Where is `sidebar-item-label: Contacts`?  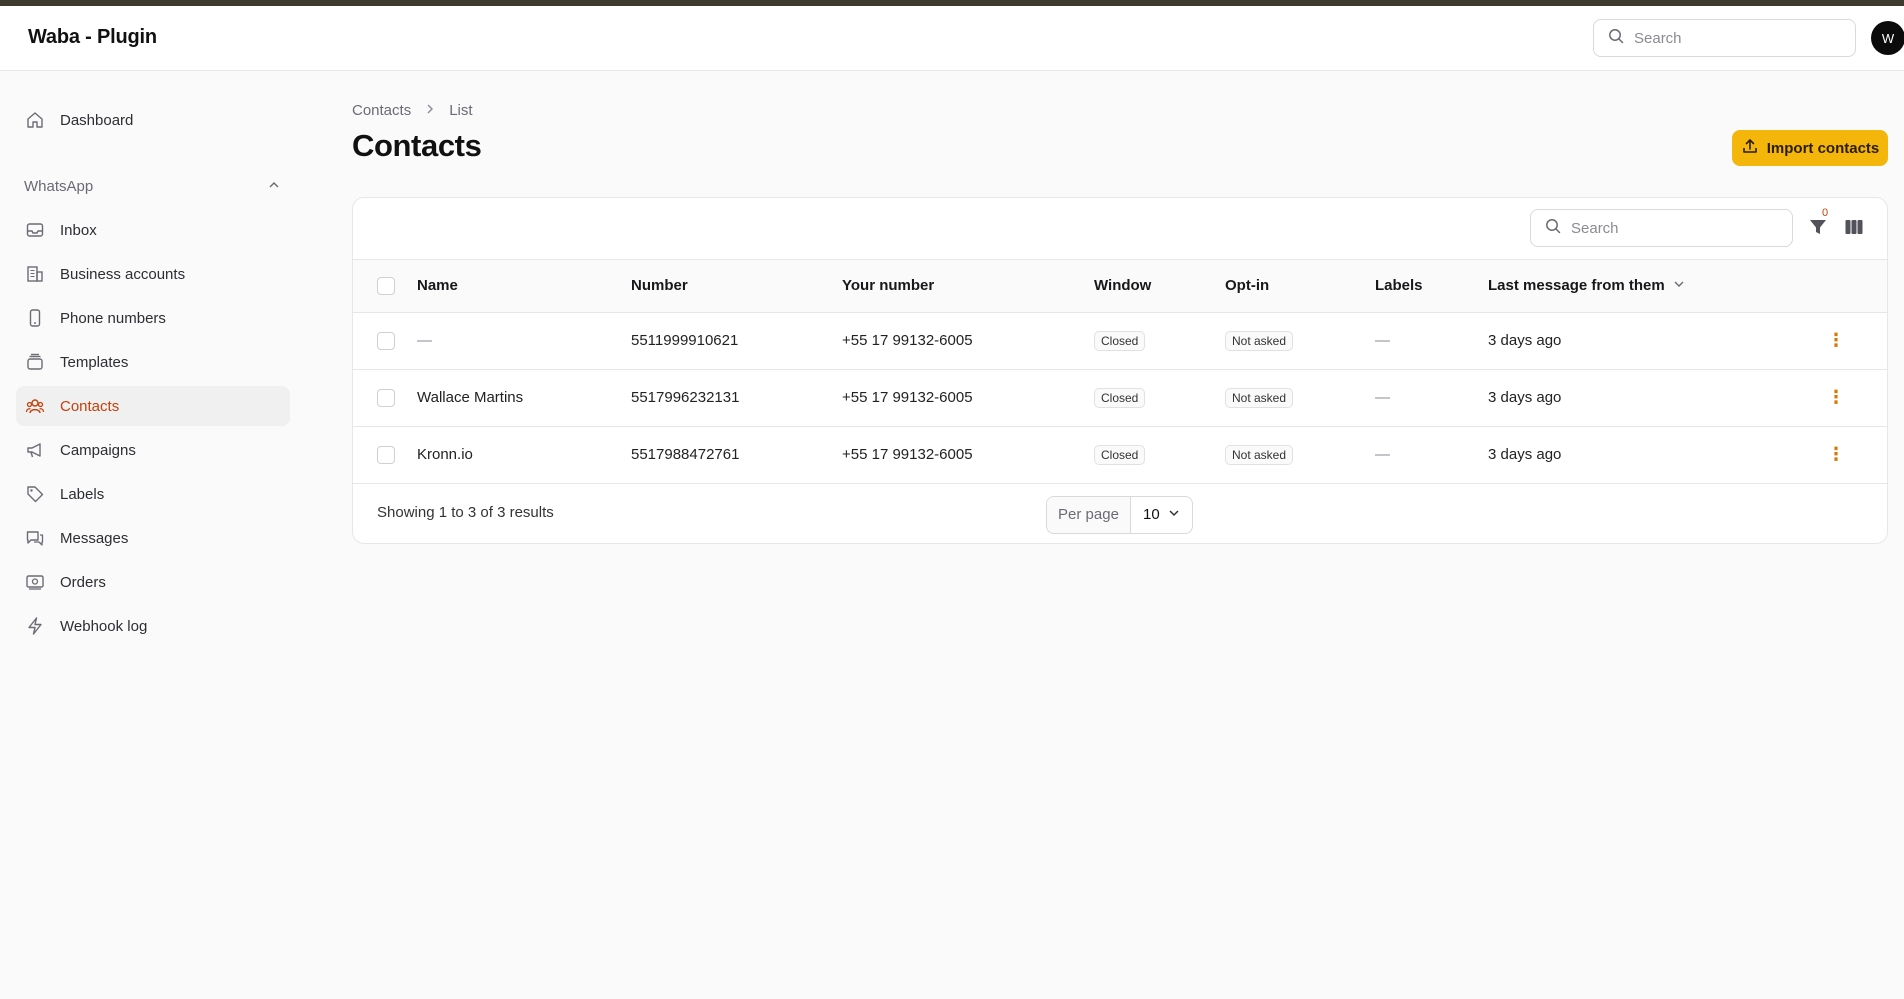
sidebar-item-label: Contacts is located at coordinates (90, 406).